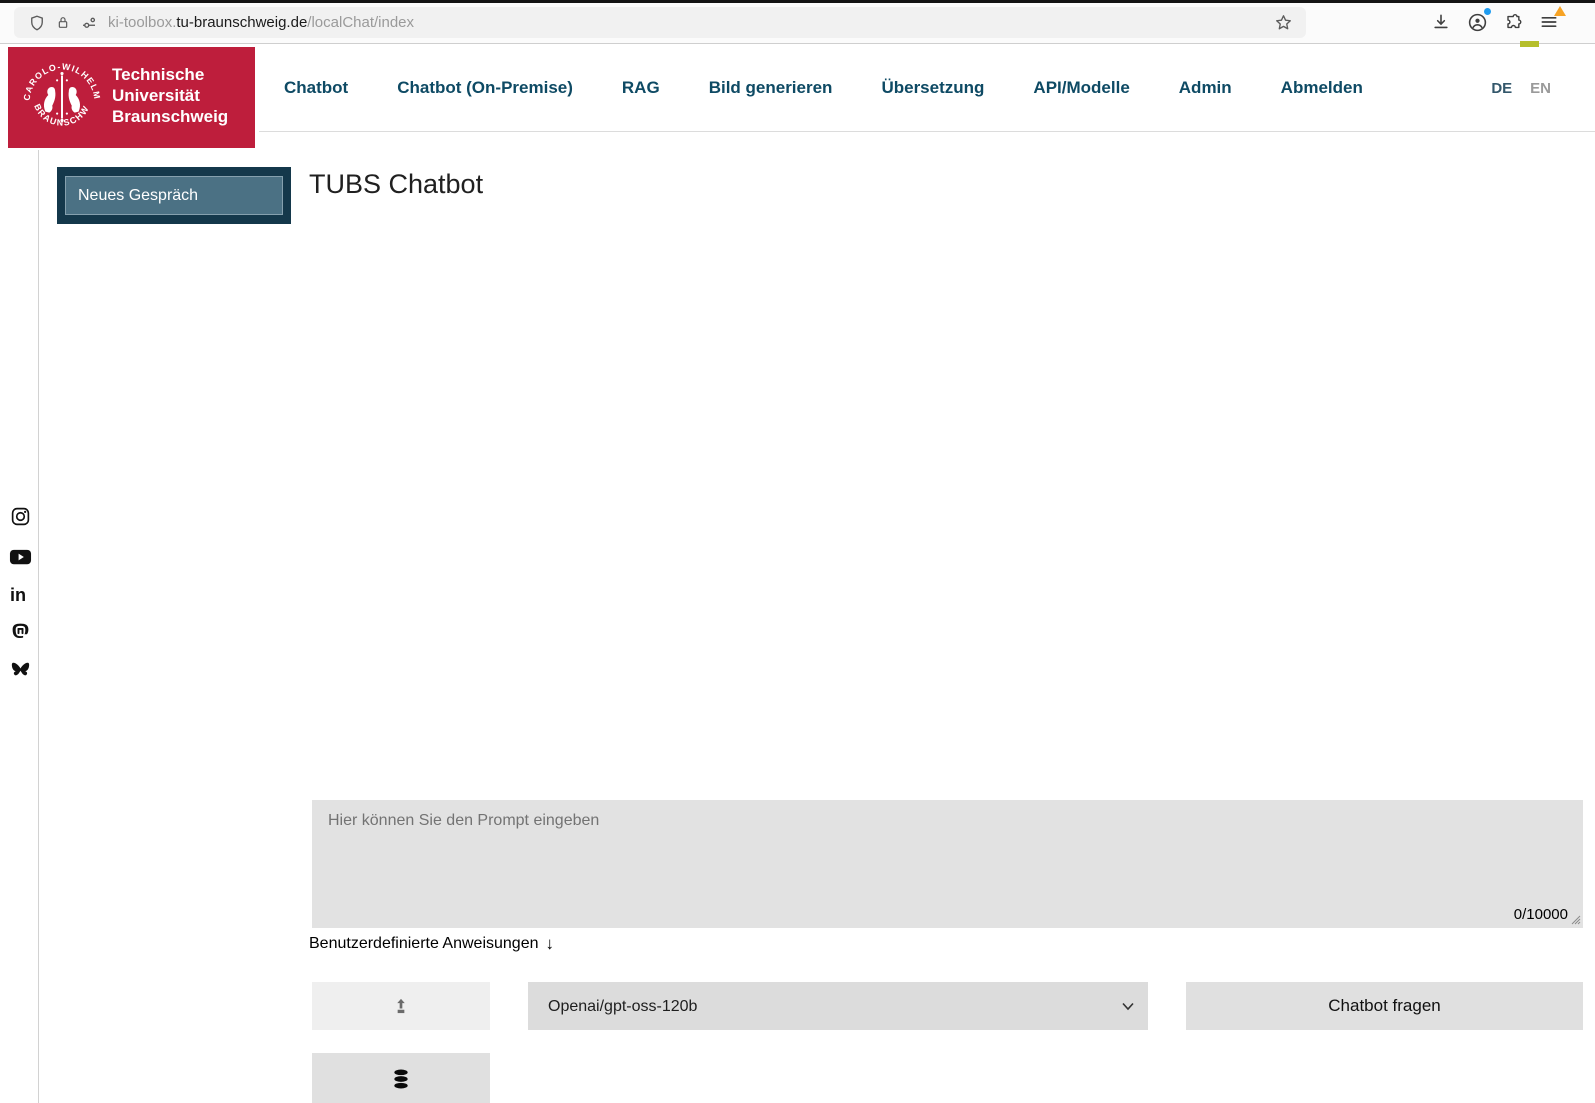 This screenshot has width=1595, height=1103. I want to click on database-button, so click(401, 1078).